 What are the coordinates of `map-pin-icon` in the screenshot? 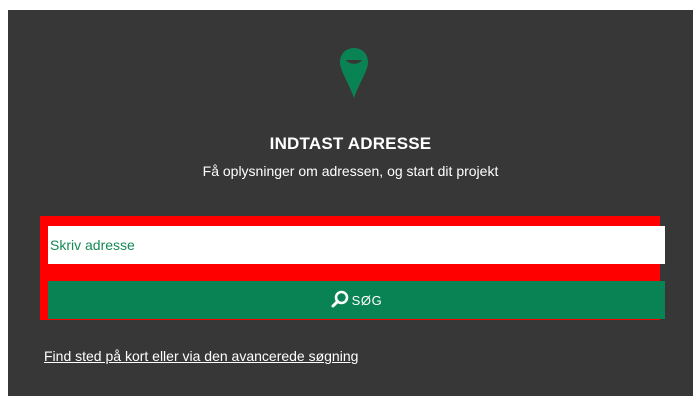 It's located at (354, 73).